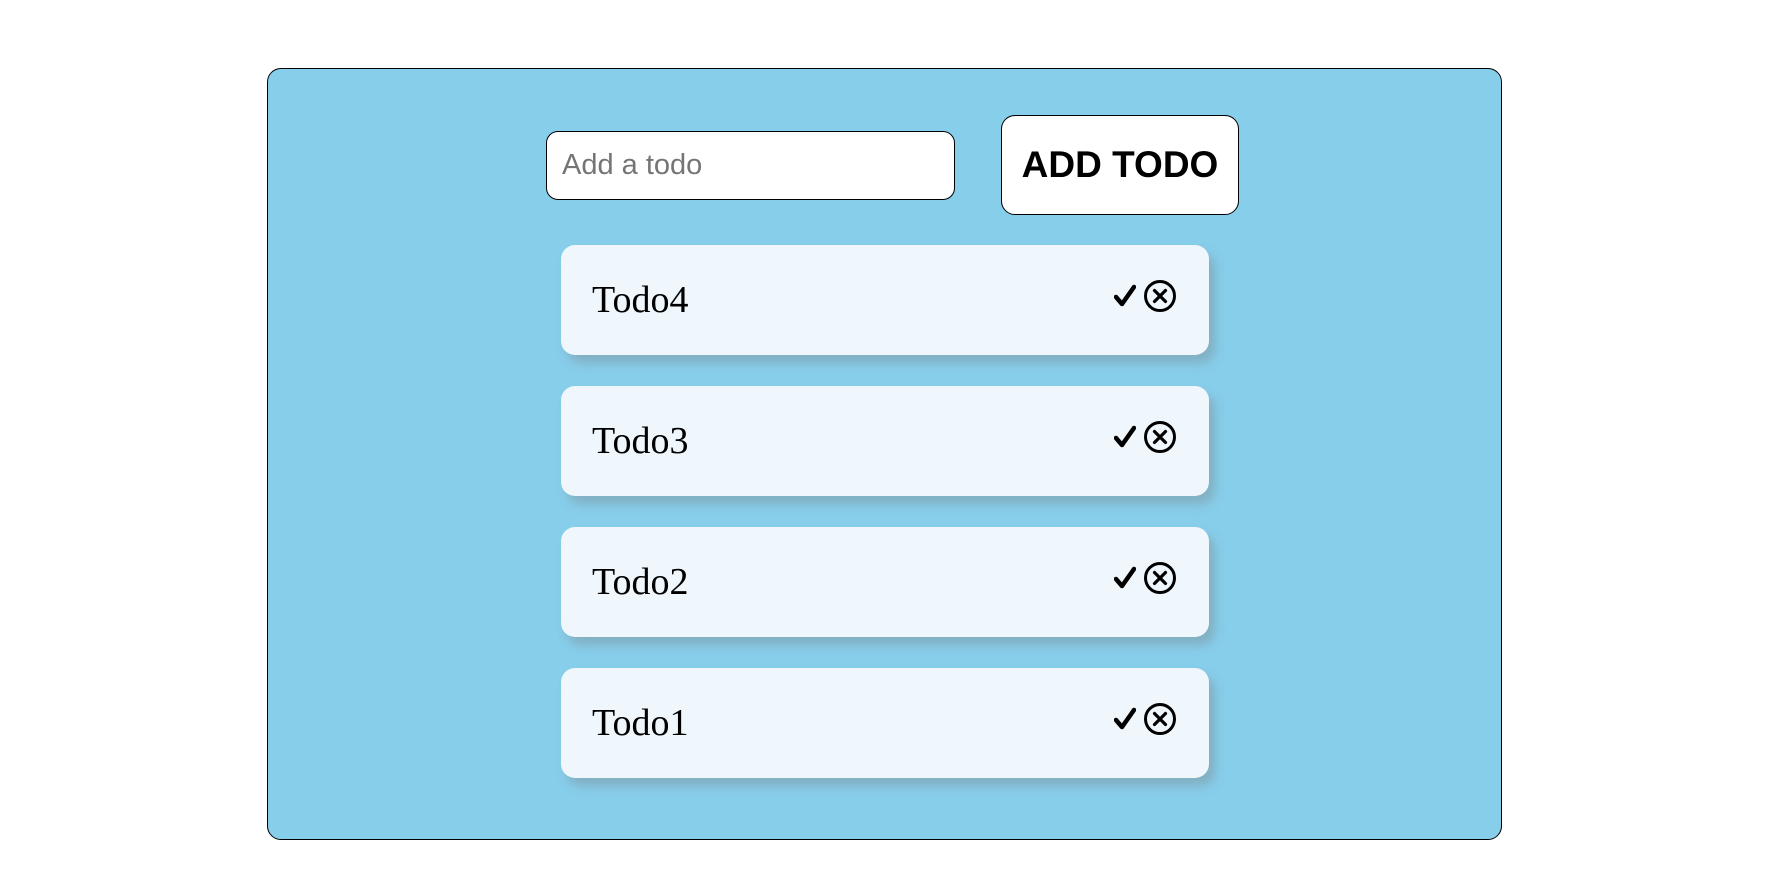  Describe the element at coordinates (885, 723) in the screenshot. I see `todo-item: Todo1` at that location.